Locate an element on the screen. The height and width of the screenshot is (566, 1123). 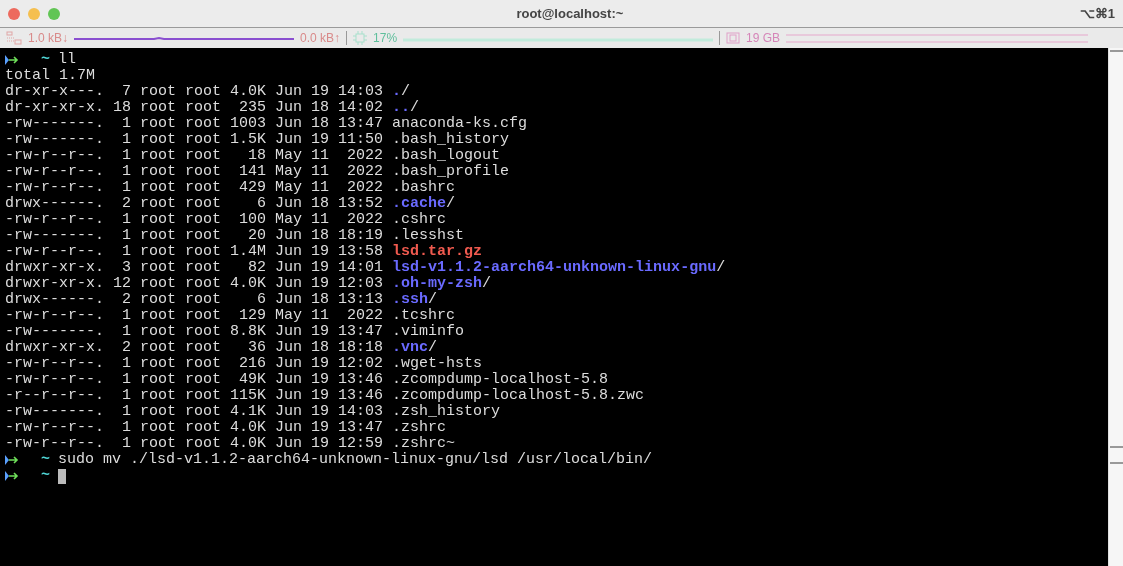
listing-line: drwxr-xr-x. 2 root root 36 Jun 18 18:18 .vnc/ is located at coordinates (221, 348).